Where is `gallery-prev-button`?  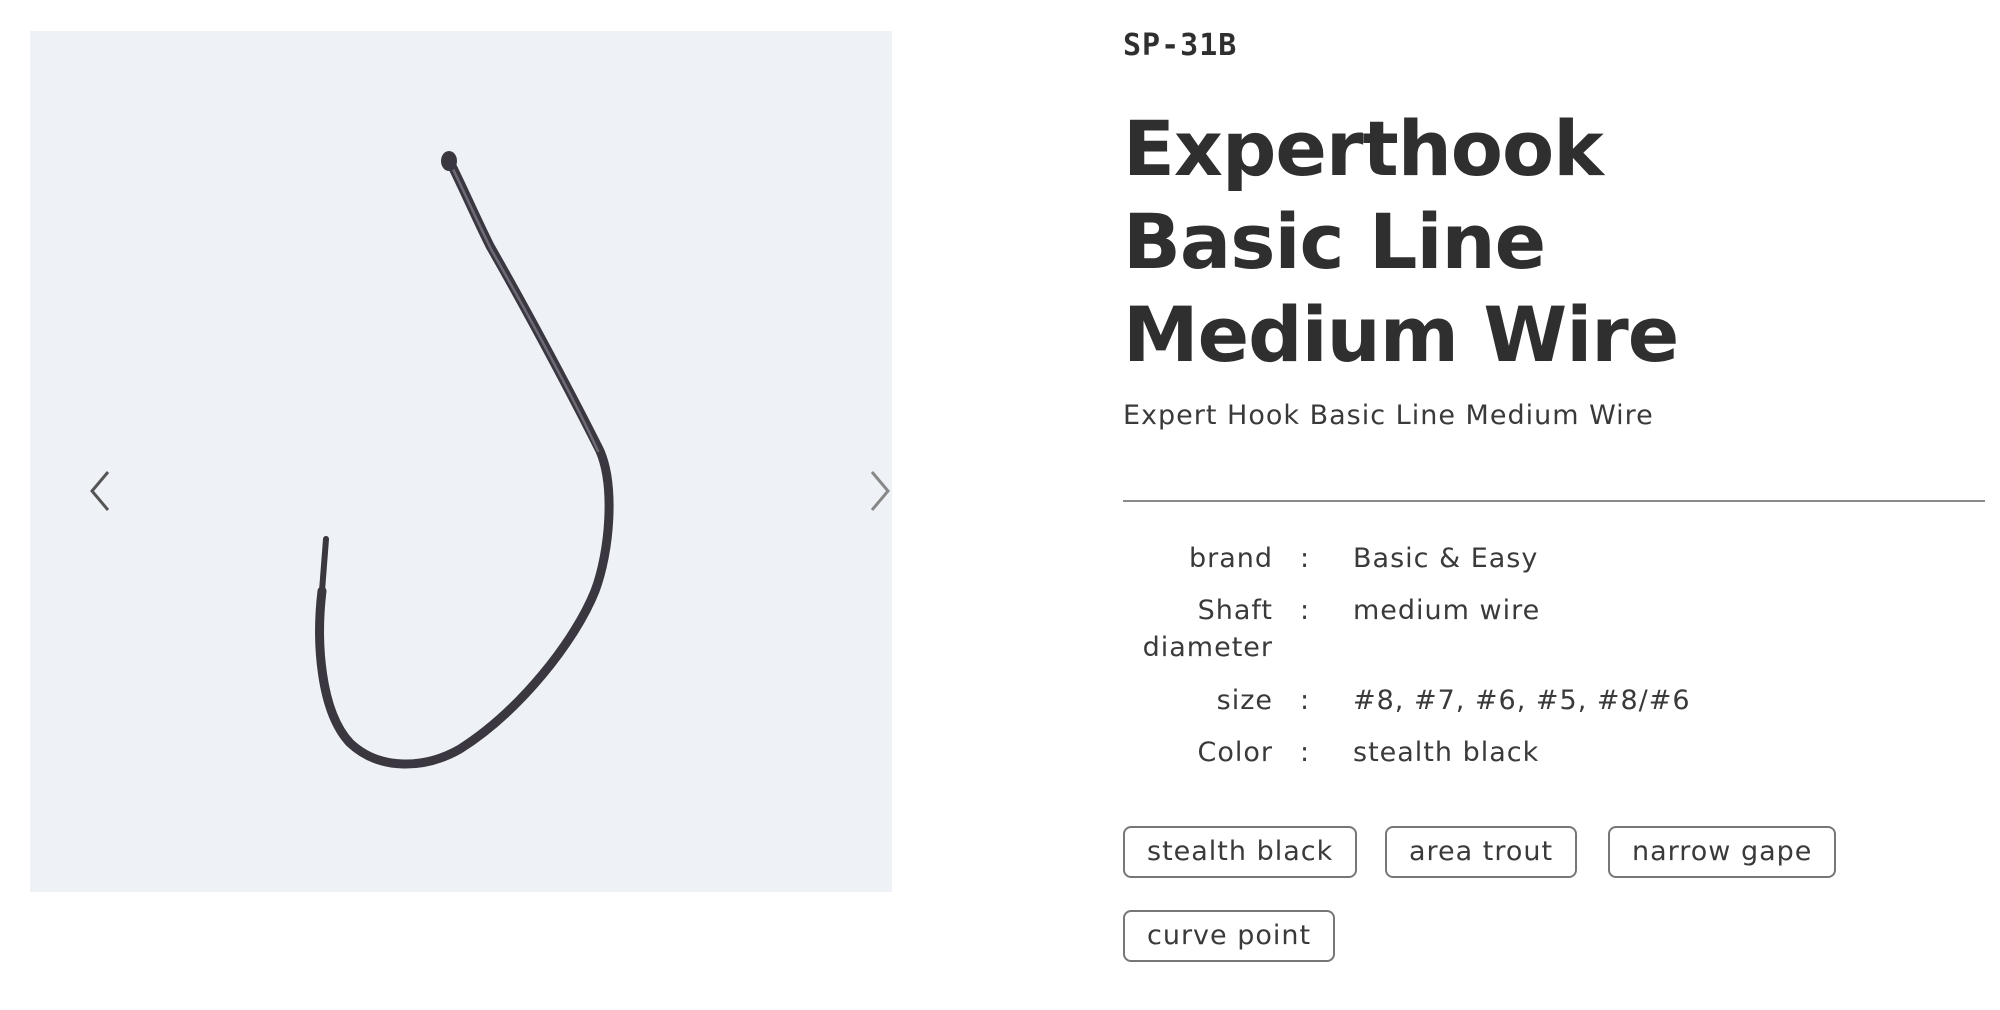 gallery-prev-button is located at coordinates (98, 491).